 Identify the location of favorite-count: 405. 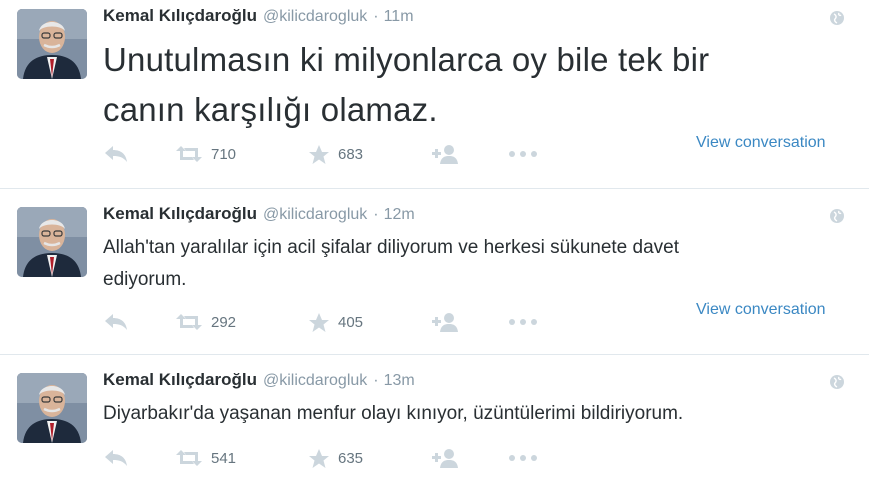
(351, 322).